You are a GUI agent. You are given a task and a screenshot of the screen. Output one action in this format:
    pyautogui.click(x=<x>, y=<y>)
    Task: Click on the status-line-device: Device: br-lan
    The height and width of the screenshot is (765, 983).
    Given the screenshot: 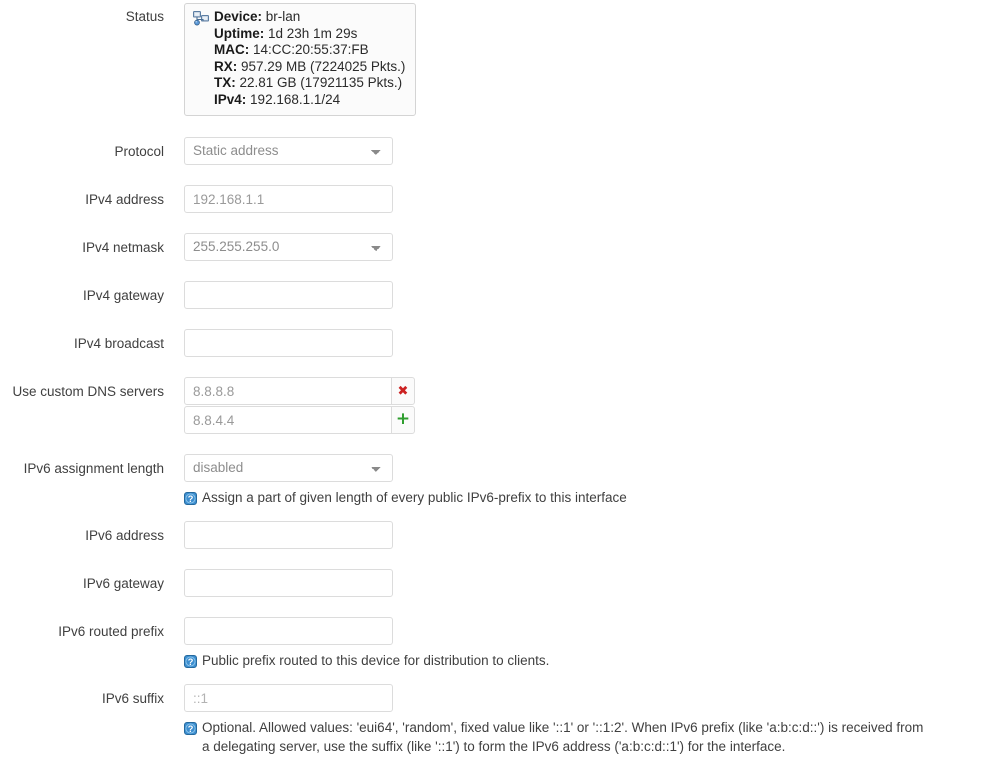 What is the action you would take?
    pyautogui.click(x=300, y=17)
    